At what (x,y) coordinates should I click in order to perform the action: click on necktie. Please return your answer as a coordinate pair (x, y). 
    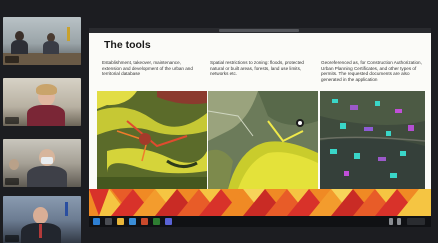
    Looking at the image, I should click on (40, 231).